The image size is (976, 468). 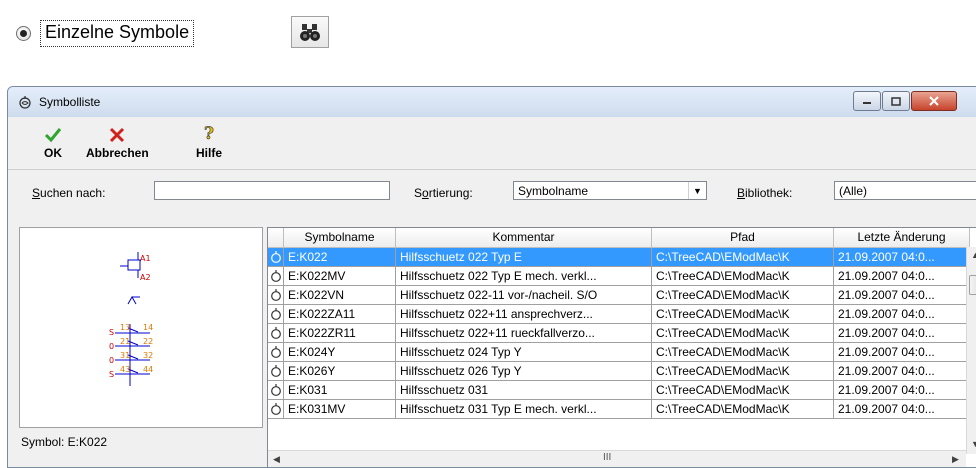 I want to click on column-header-1: Symbolname, so click(x=340, y=237).